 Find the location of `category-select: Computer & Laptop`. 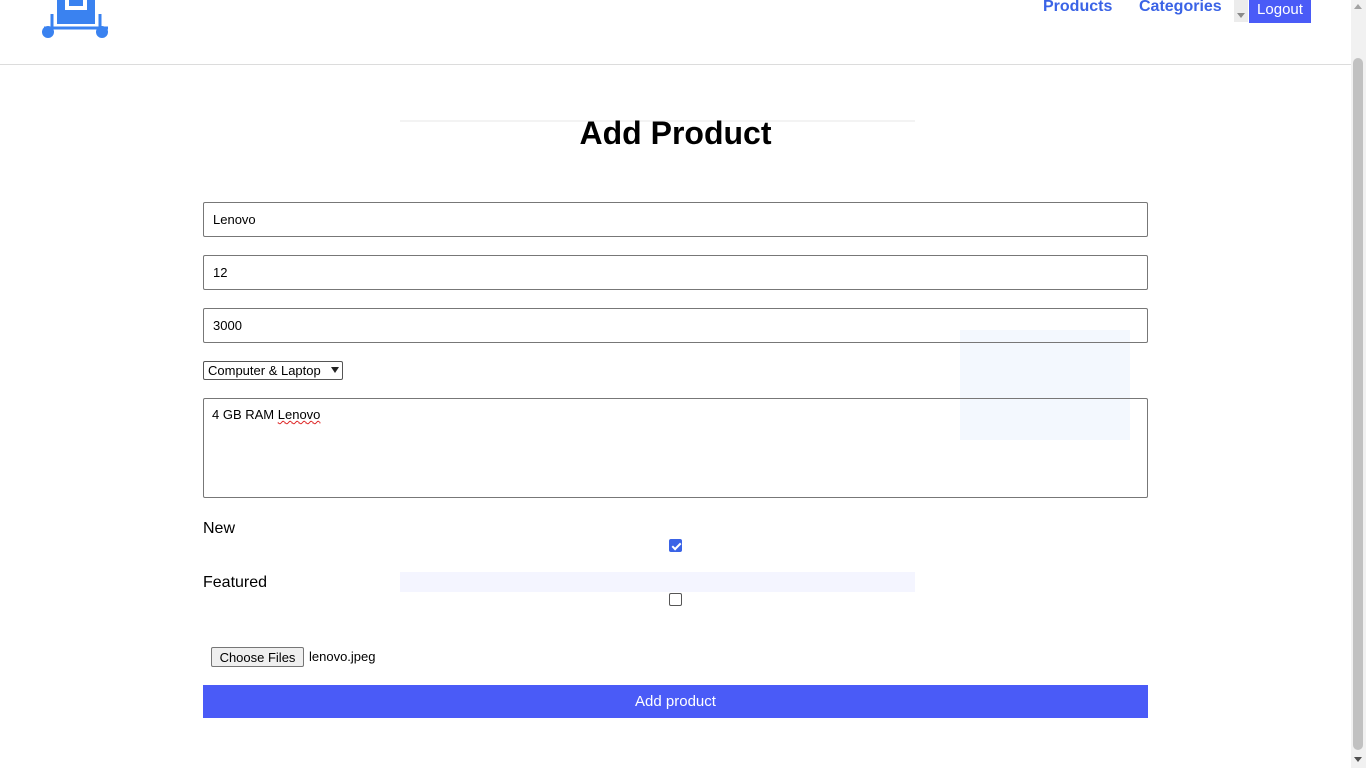

category-select: Computer & Laptop is located at coordinates (273, 370).